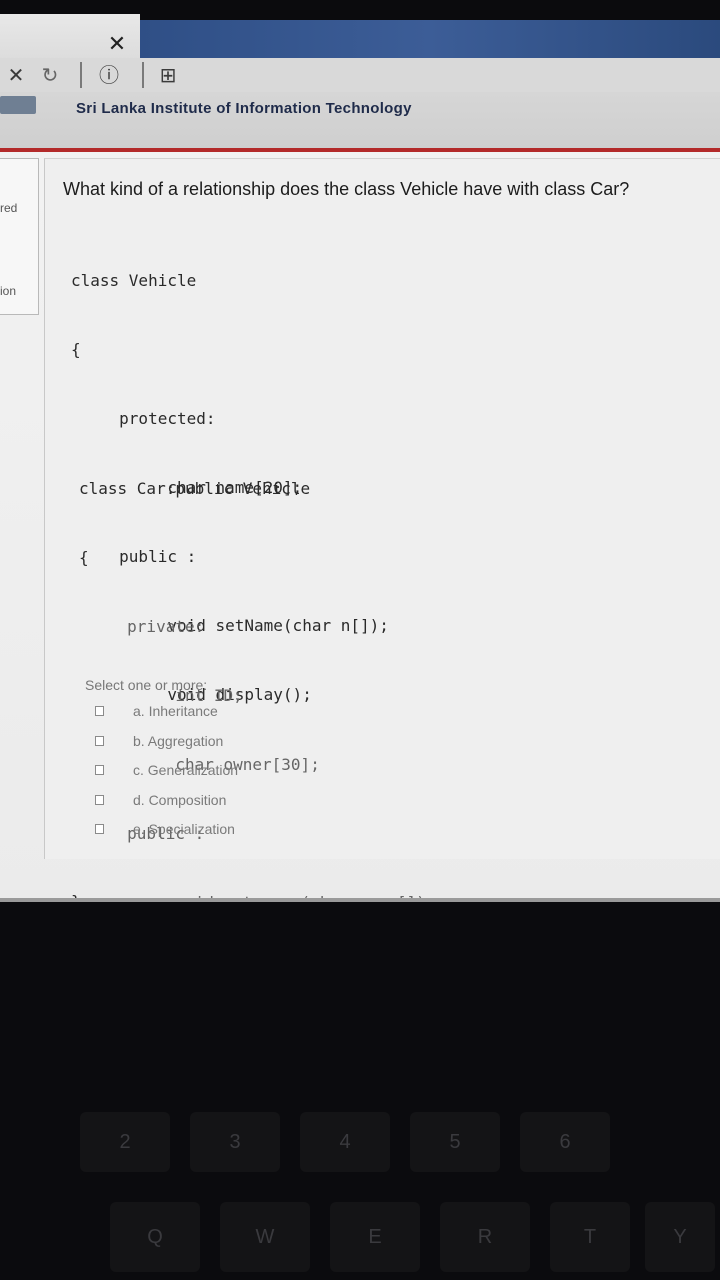 The height and width of the screenshot is (1280, 720). I want to click on browser-title-band, so click(430, 40).